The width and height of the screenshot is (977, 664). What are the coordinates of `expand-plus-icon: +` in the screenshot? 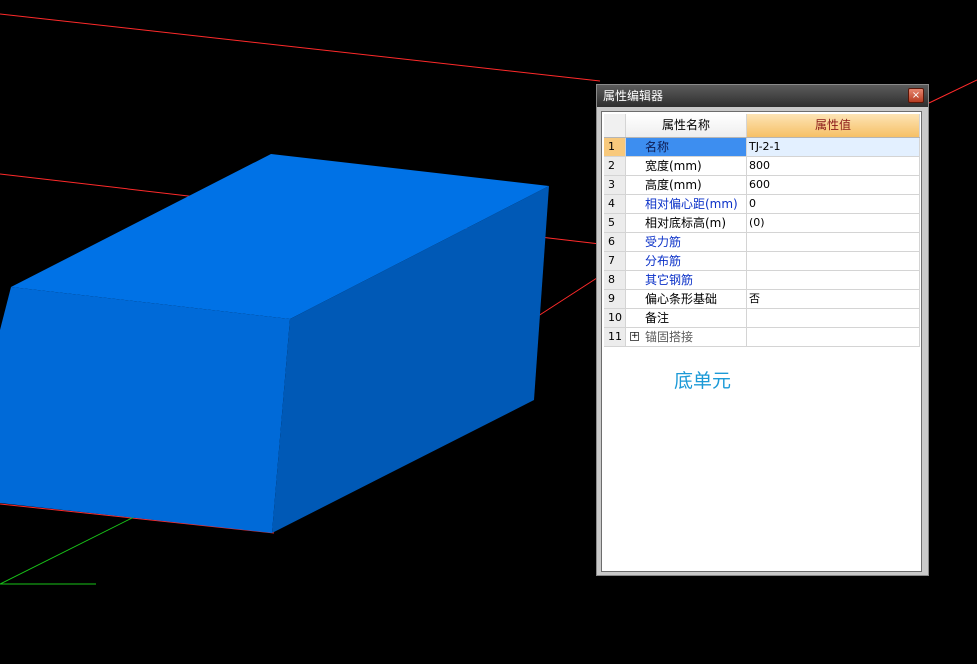 It's located at (634, 336).